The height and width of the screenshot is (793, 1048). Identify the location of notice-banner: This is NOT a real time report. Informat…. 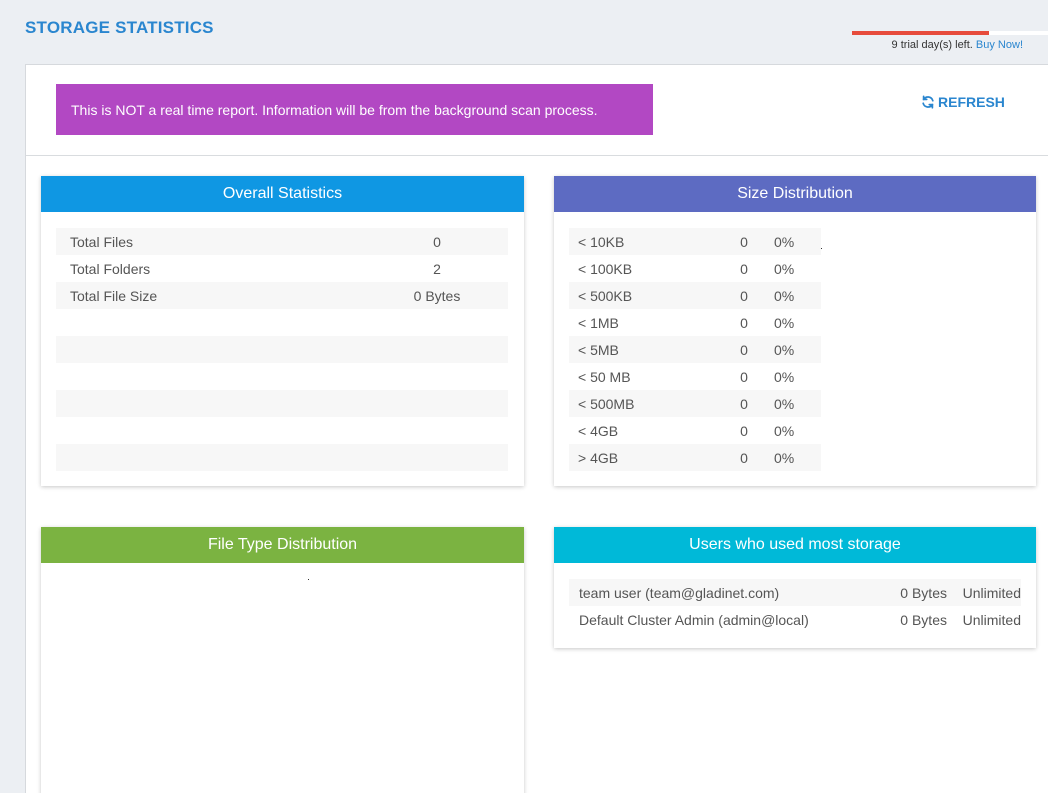
(354, 109).